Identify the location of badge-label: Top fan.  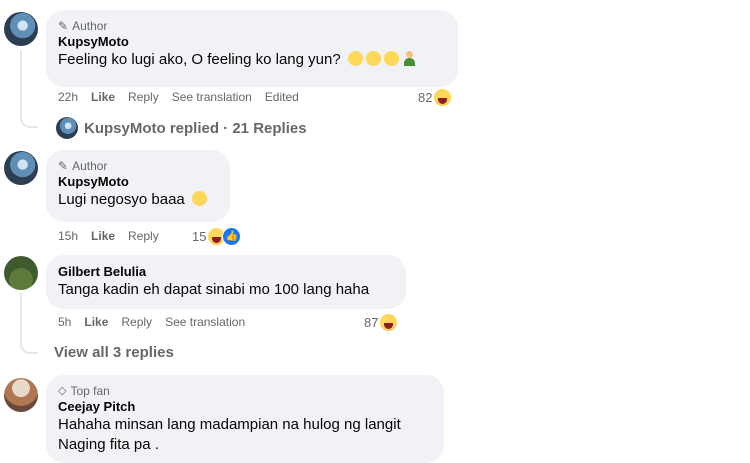
(90, 390).